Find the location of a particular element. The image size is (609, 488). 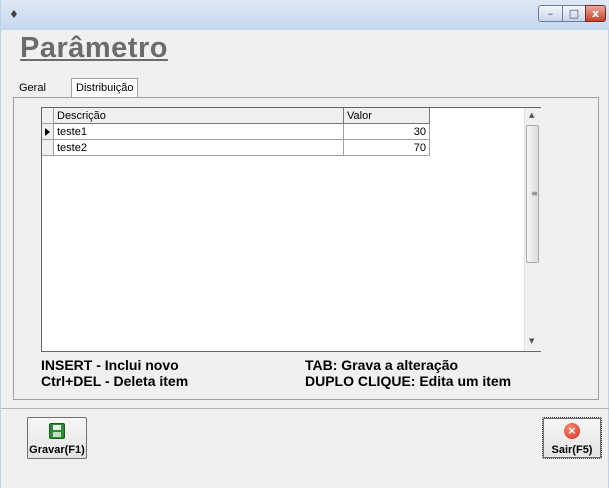

grid-corner-cell is located at coordinates (48, 116).